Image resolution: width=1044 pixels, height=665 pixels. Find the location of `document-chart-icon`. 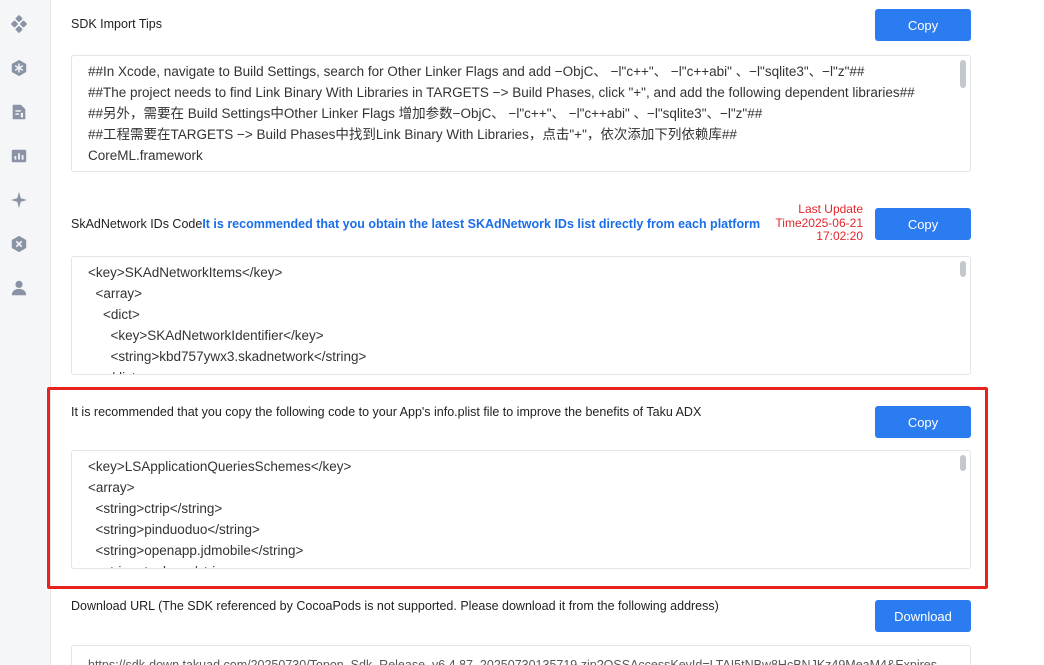

document-chart-icon is located at coordinates (19, 112).